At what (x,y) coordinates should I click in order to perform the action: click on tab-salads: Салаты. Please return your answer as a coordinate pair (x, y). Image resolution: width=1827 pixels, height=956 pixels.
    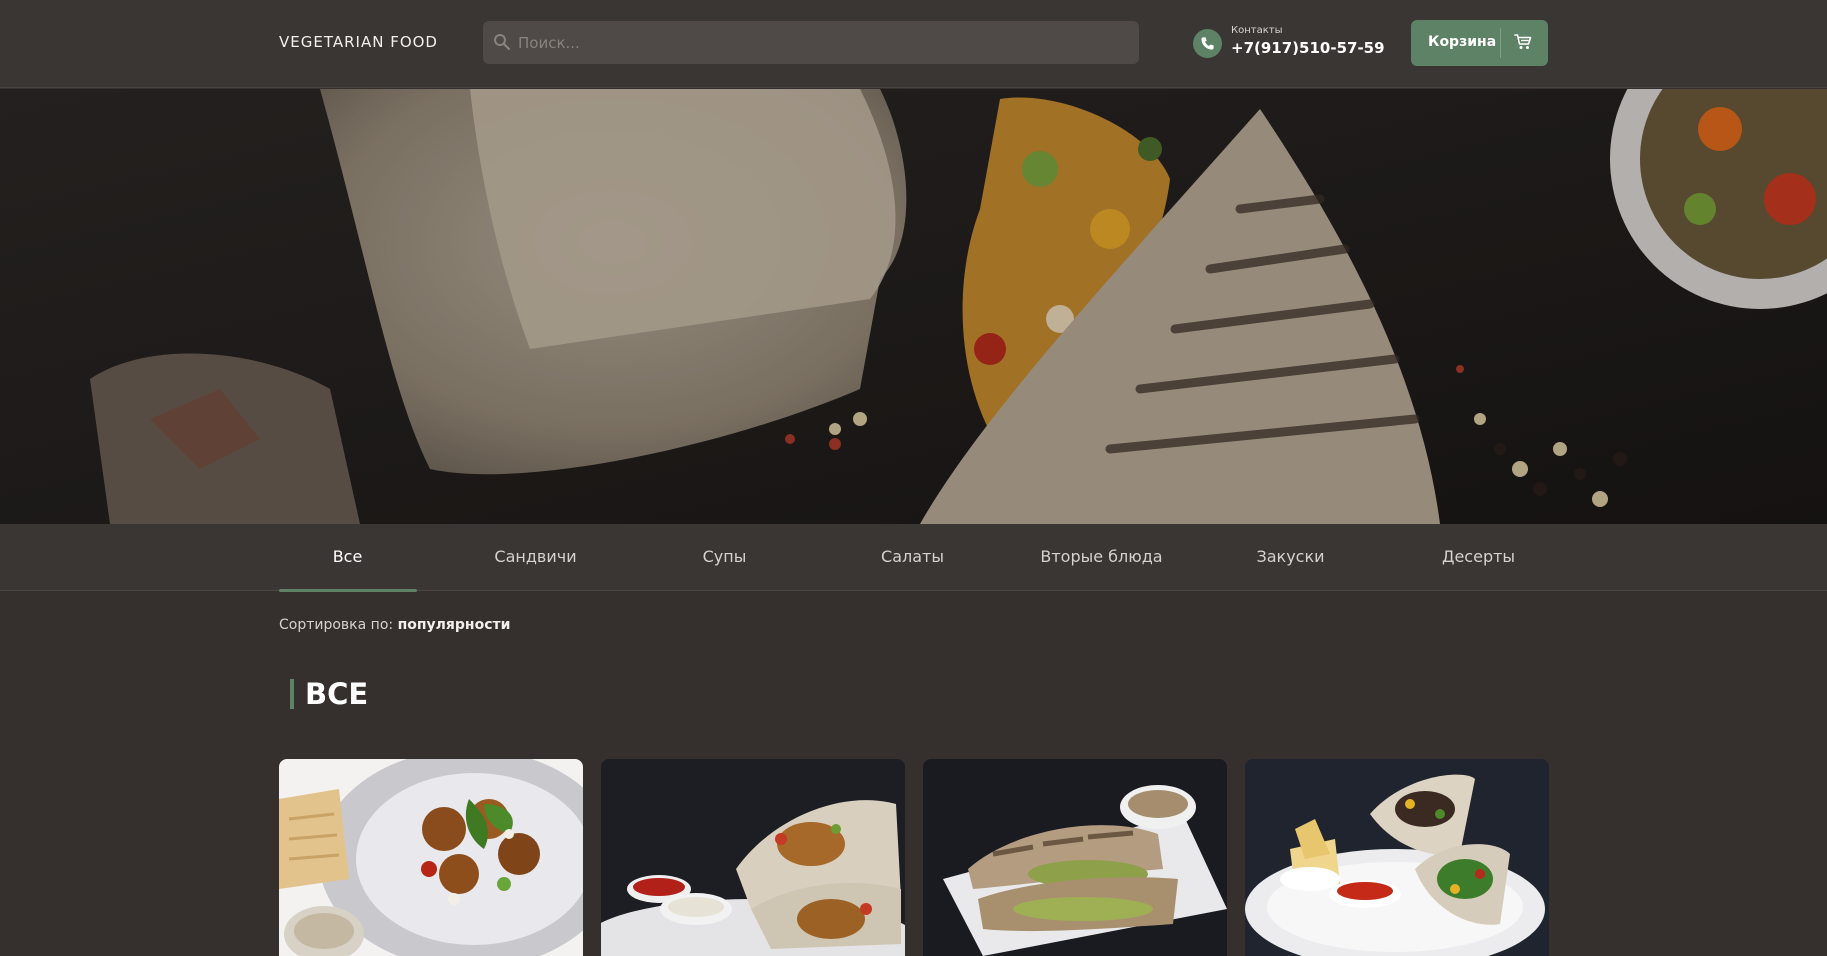
    Looking at the image, I should click on (912, 557).